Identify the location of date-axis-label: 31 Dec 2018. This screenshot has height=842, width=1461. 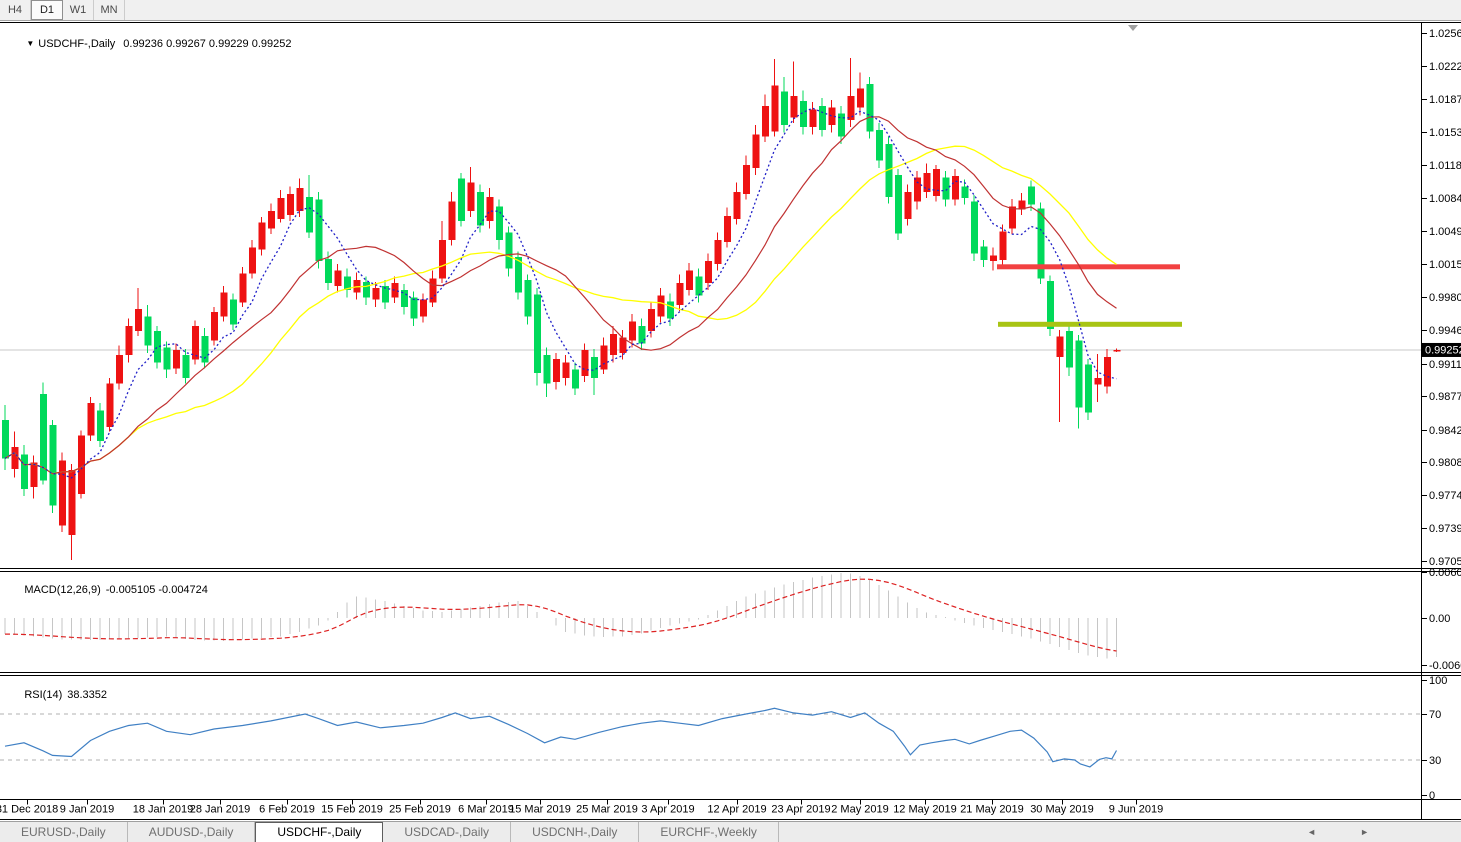
(29, 810).